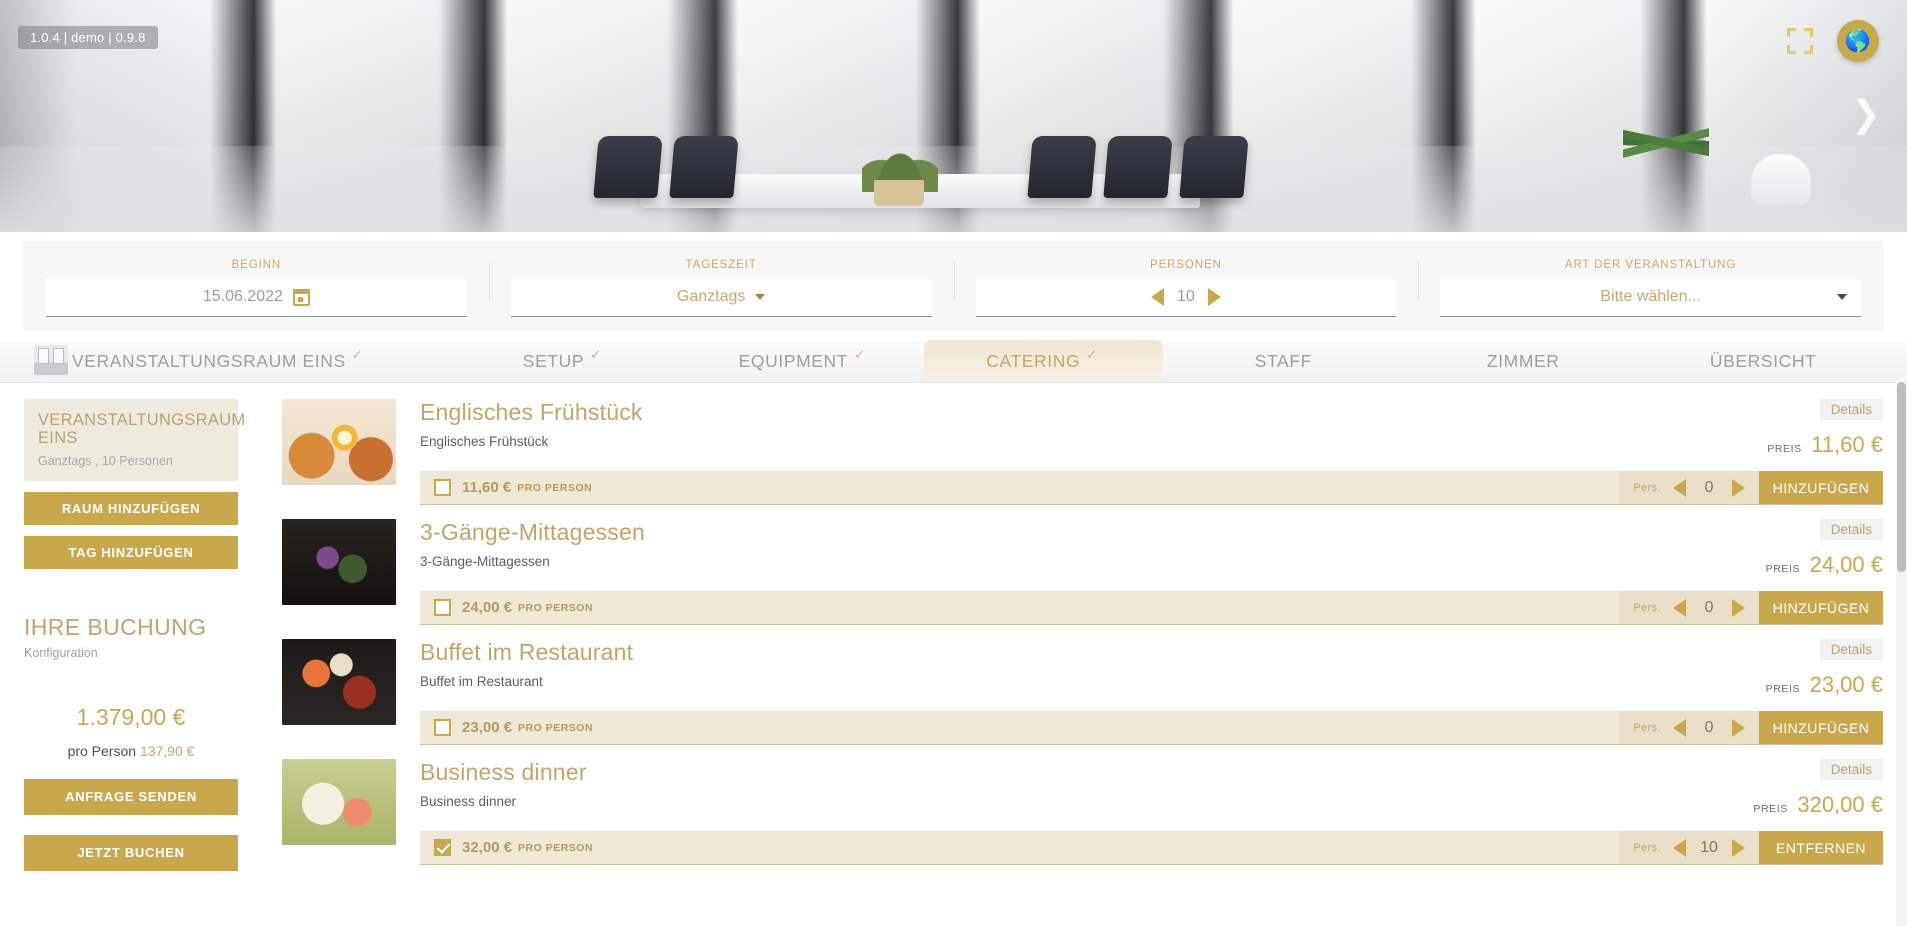  What do you see at coordinates (485, 561) in the screenshot?
I see `item-description: 3-Gänge-Mittagessen` at bounding box center [485, 561].